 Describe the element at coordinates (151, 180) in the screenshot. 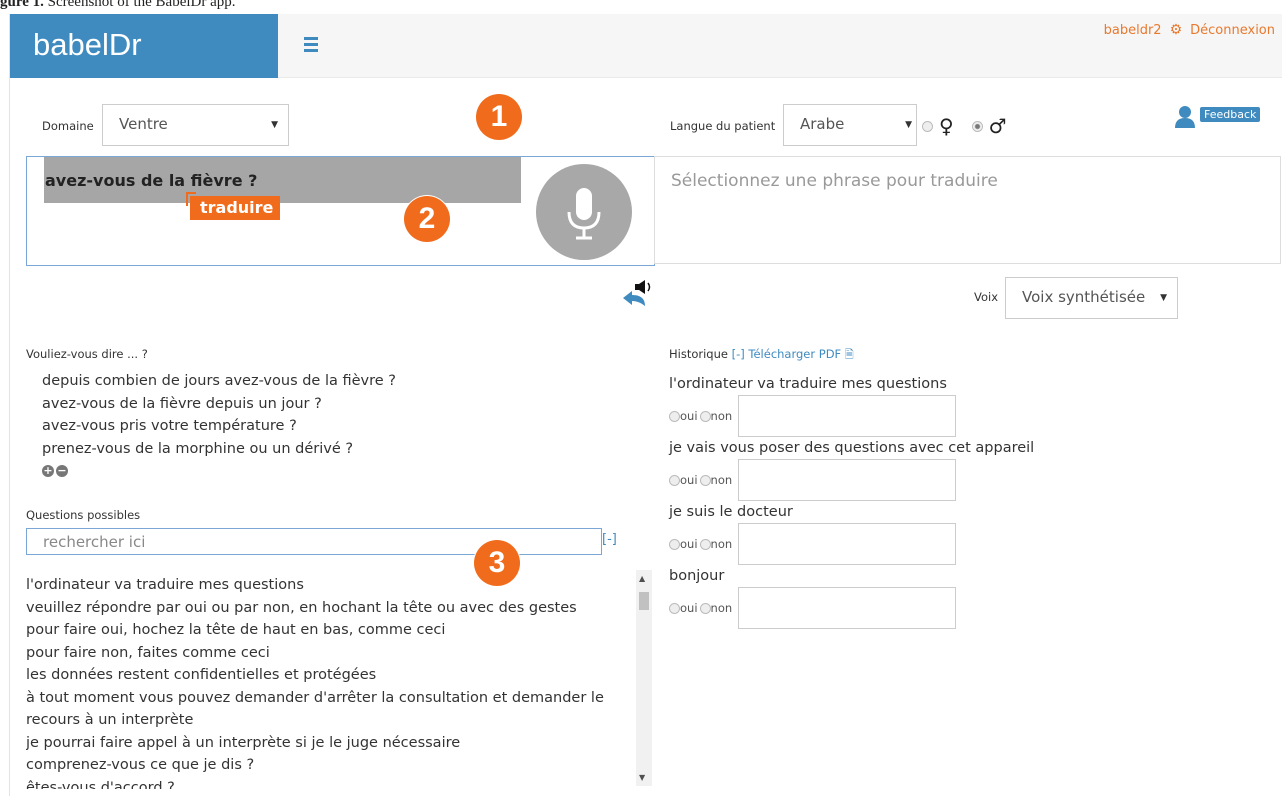

I see `recognized-phrase: avez-vous de la fièvre ?` at that location.